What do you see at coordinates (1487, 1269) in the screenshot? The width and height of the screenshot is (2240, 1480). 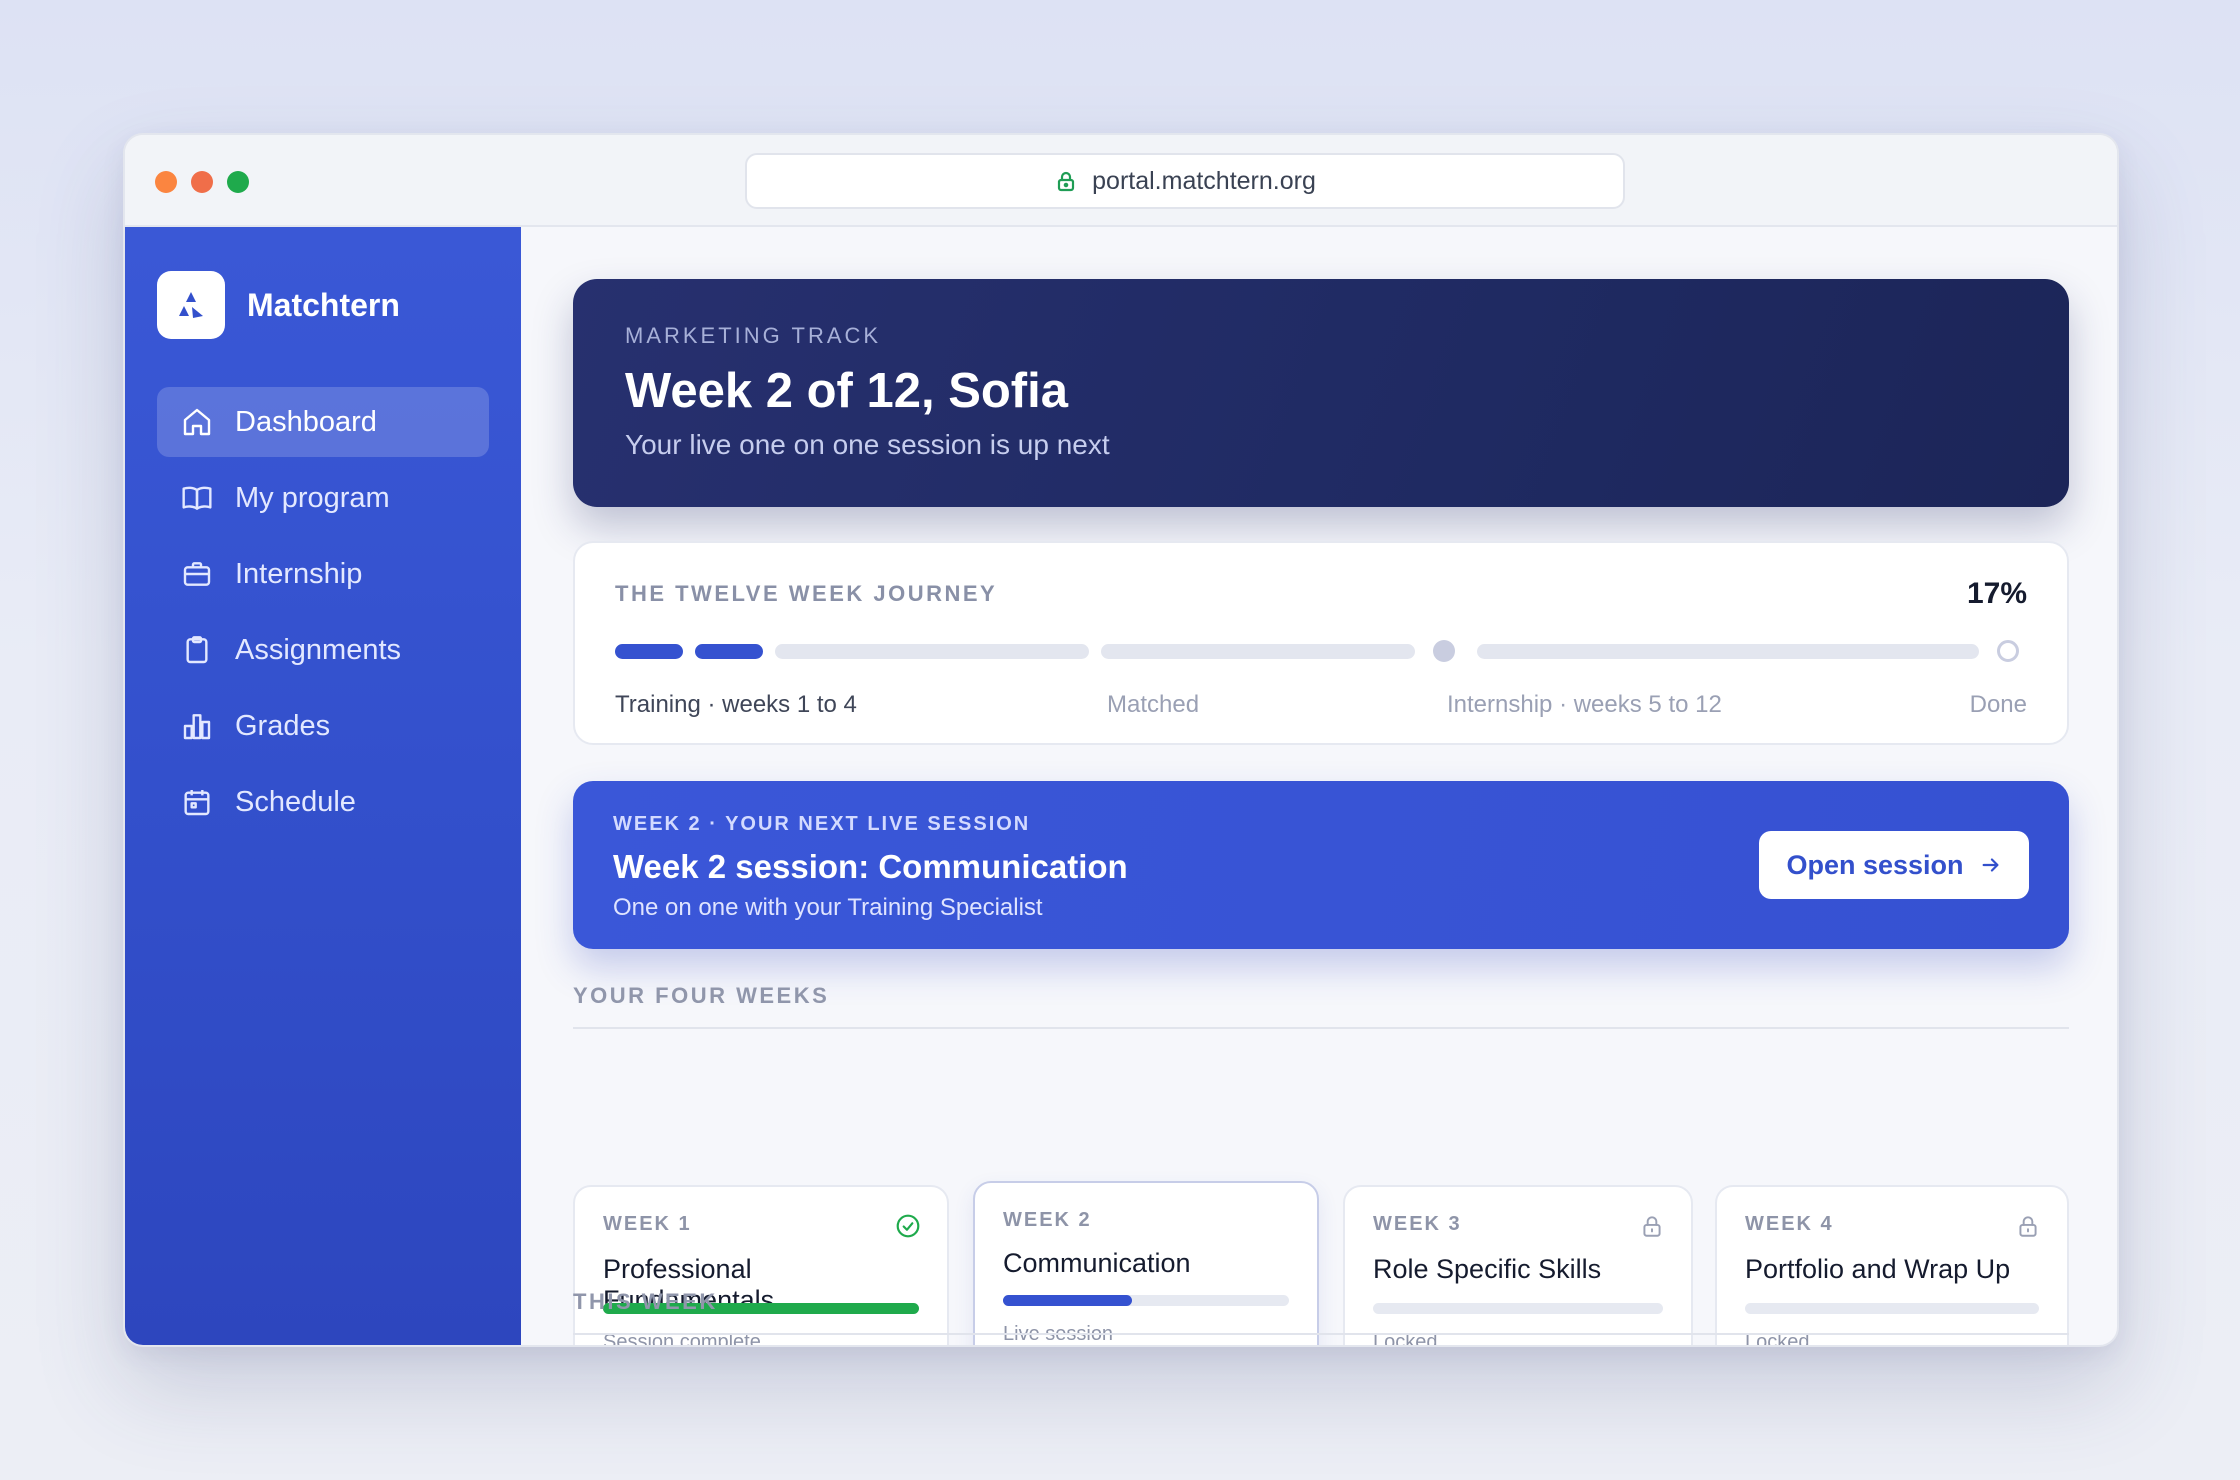 I see `week-title: Role Specific Skills` at bounding box center [1487, 1269].